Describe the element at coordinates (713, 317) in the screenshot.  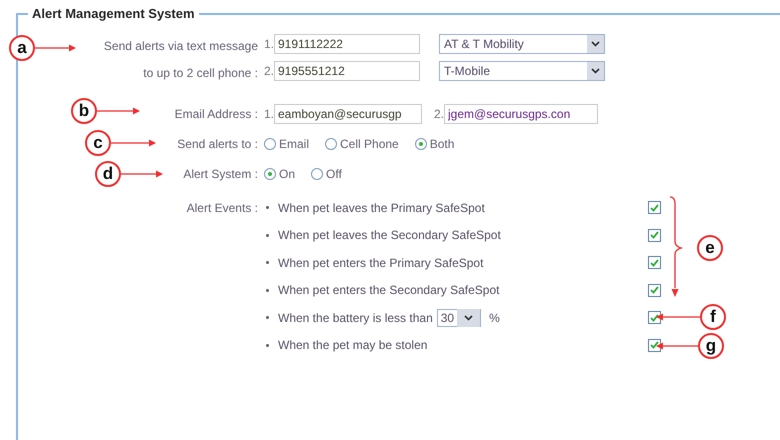
I see `callout-label: f` at that location.